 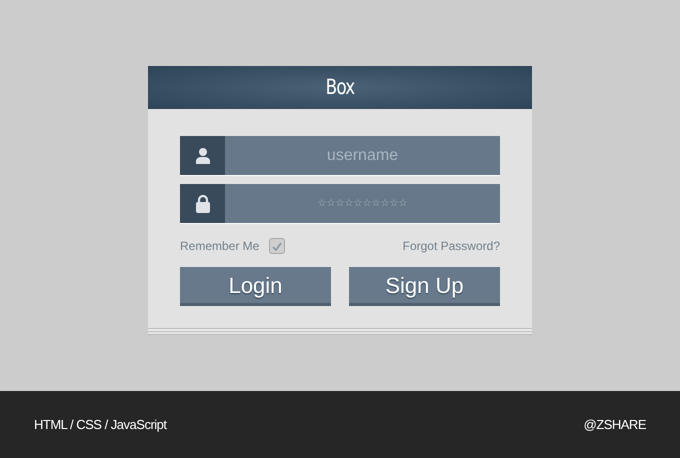 What do you see at coordinates (424, 286) in the screenshot?
I see `signup-button: Sign Up` at bounding box center [424, 286].